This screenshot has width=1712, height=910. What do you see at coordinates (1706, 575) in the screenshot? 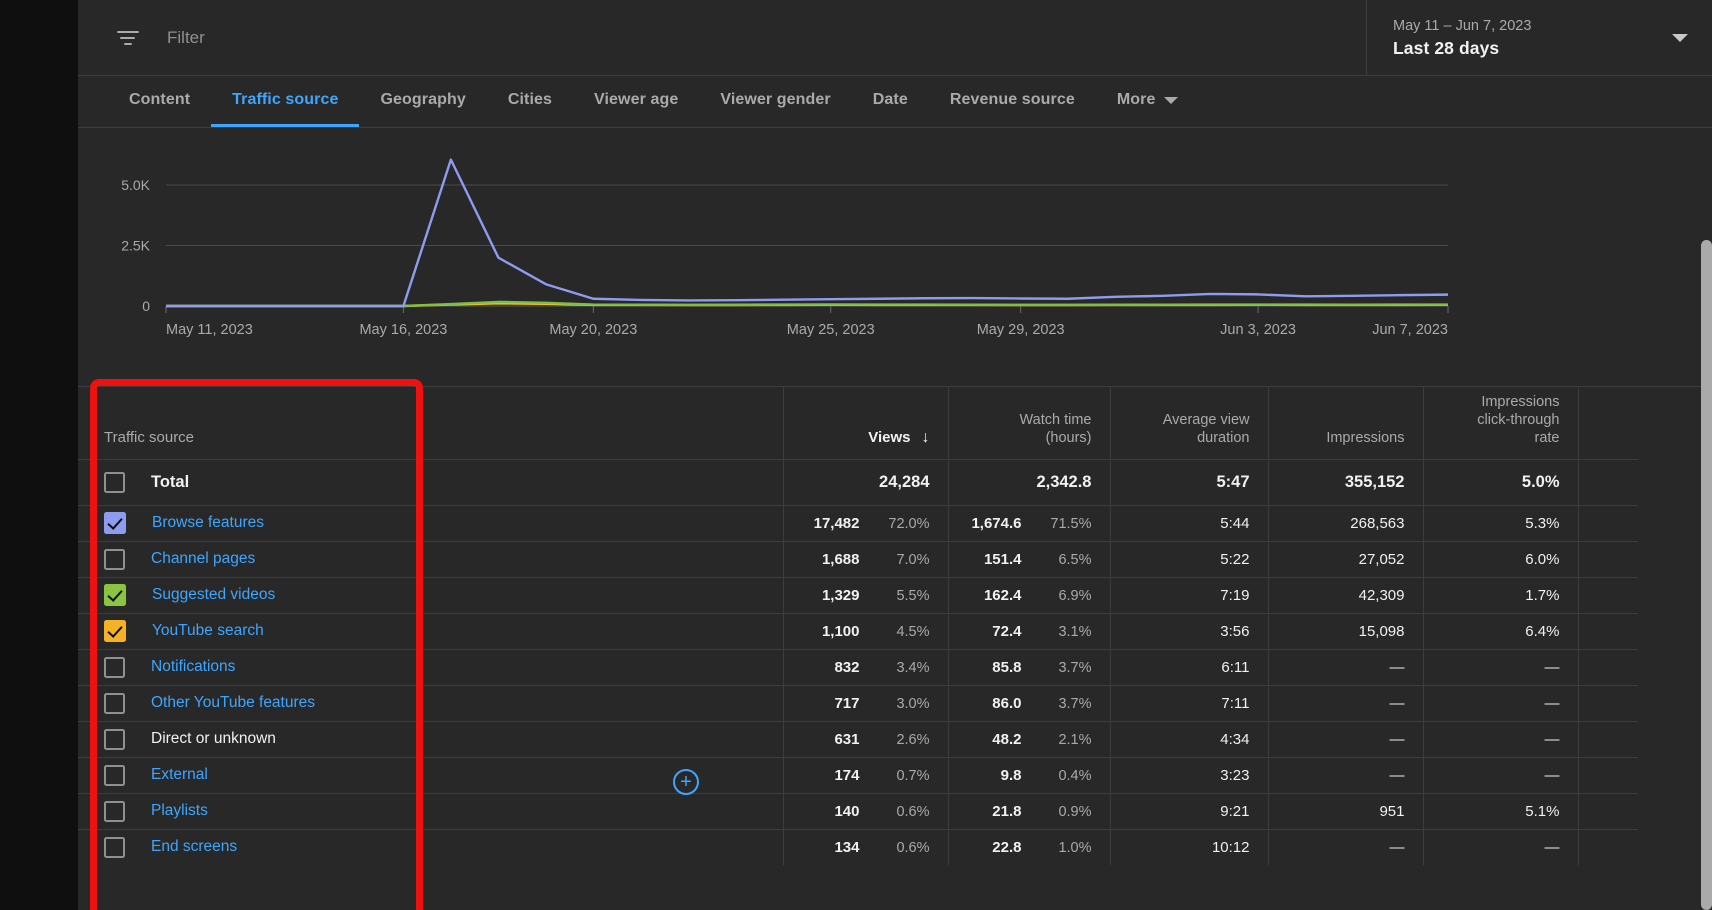
I see `vertical-scrollbar` at bounding box center [1706, 575].